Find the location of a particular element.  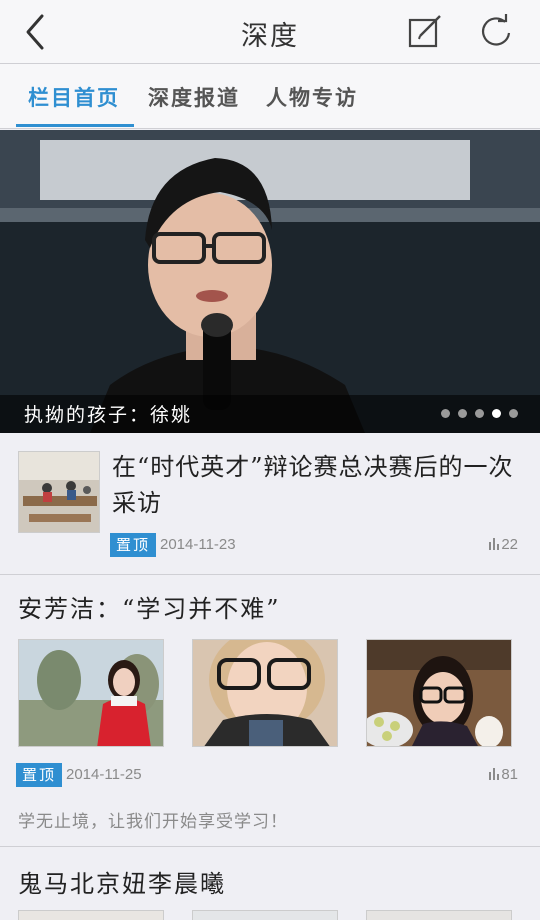

carousel-dots is located at coordinates (479, 413).